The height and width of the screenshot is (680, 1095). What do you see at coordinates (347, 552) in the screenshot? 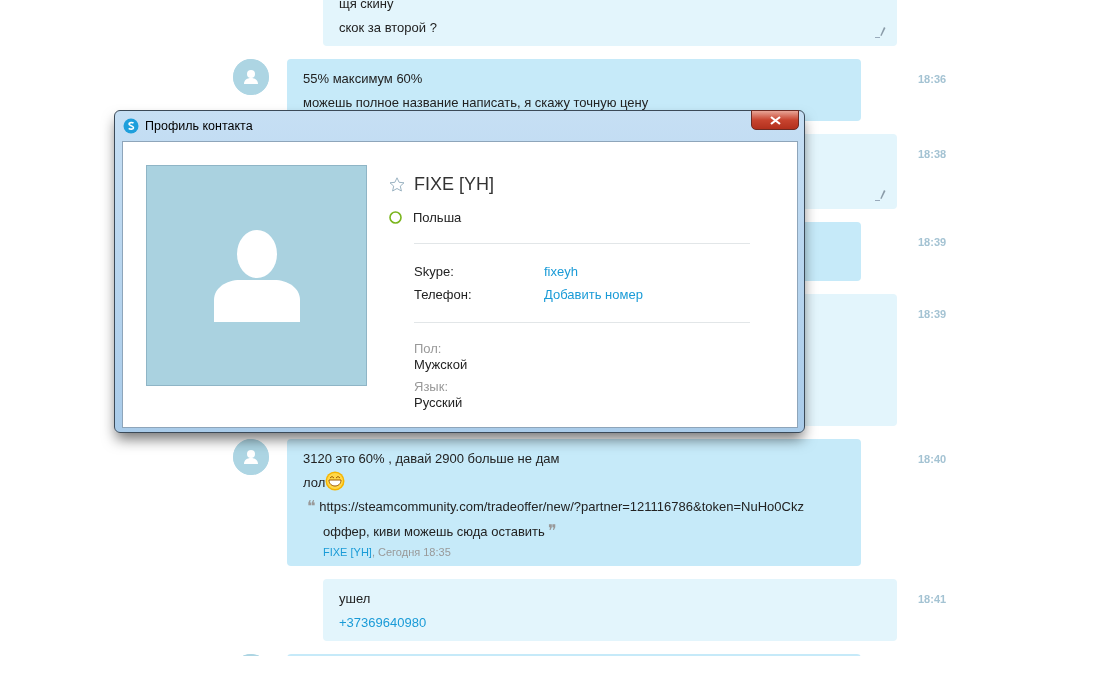
I see `author-link: FIXE [YH]` at bounding box center [347, 552].